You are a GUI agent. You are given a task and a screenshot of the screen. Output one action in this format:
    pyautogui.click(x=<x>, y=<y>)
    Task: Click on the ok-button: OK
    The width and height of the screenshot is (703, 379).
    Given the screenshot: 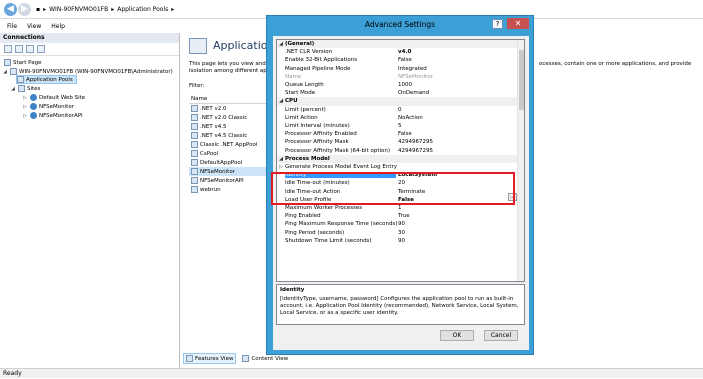 What is the action you would take?
    pyautogui.click(x=457, y=335)
    